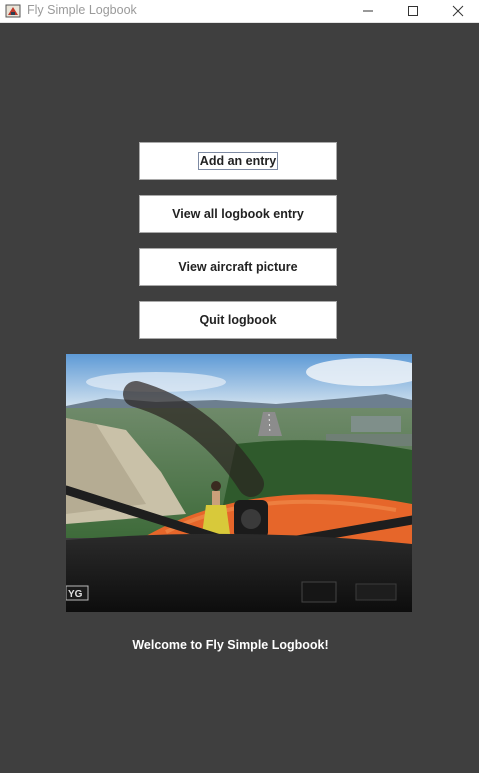 Image resolution: width=479 pixels, height=773 pixels. Describe the element at coordinates (457, 11) in the screenshot. I see `close-icon` at that location.